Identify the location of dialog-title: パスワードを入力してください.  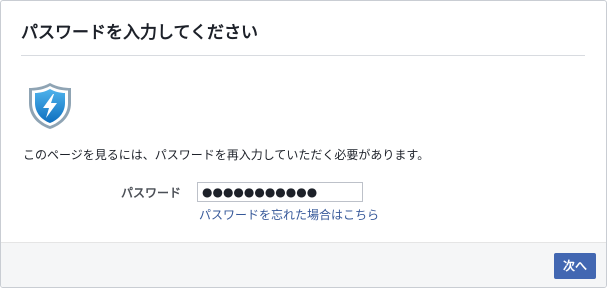
(139, 33).